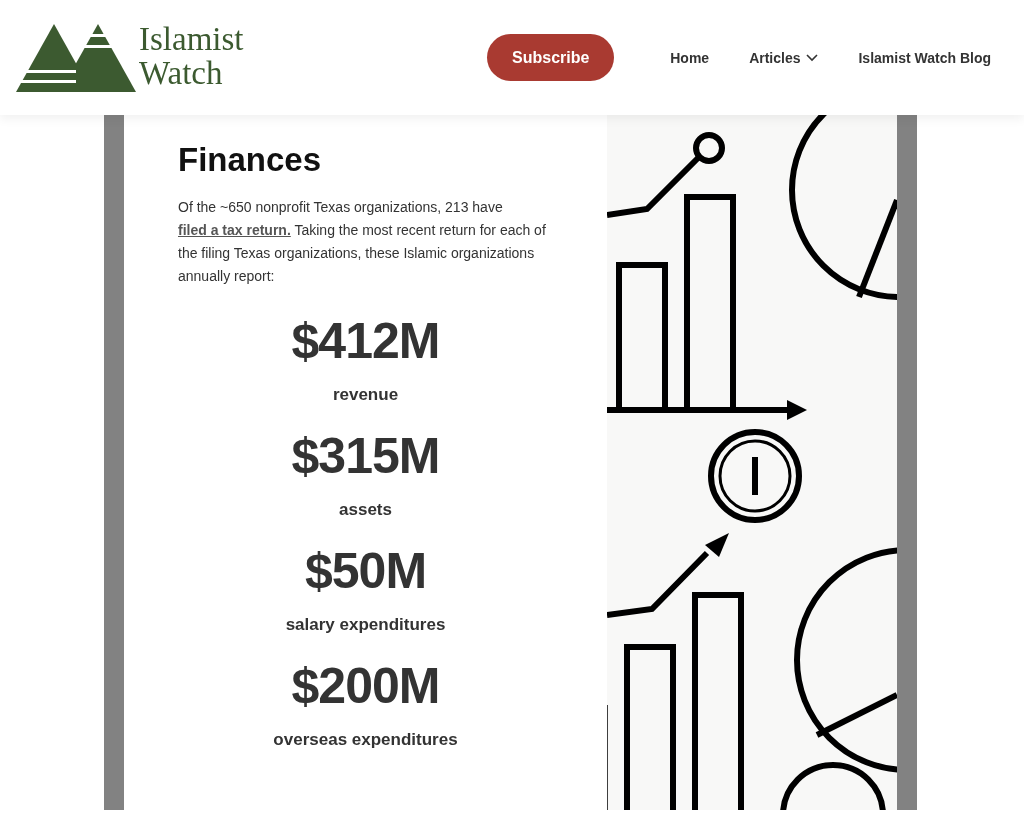  What do you see at coordinates (362, 242) in the screenshot?
I see `intro-paragraph: Of the ~650 nonprofit Texas organizations, 213 have filed a tax return. Taking the most recent return for each of the filing Texas organizations, these Islamic organizations annually report:` at bounding box center [362, 242].